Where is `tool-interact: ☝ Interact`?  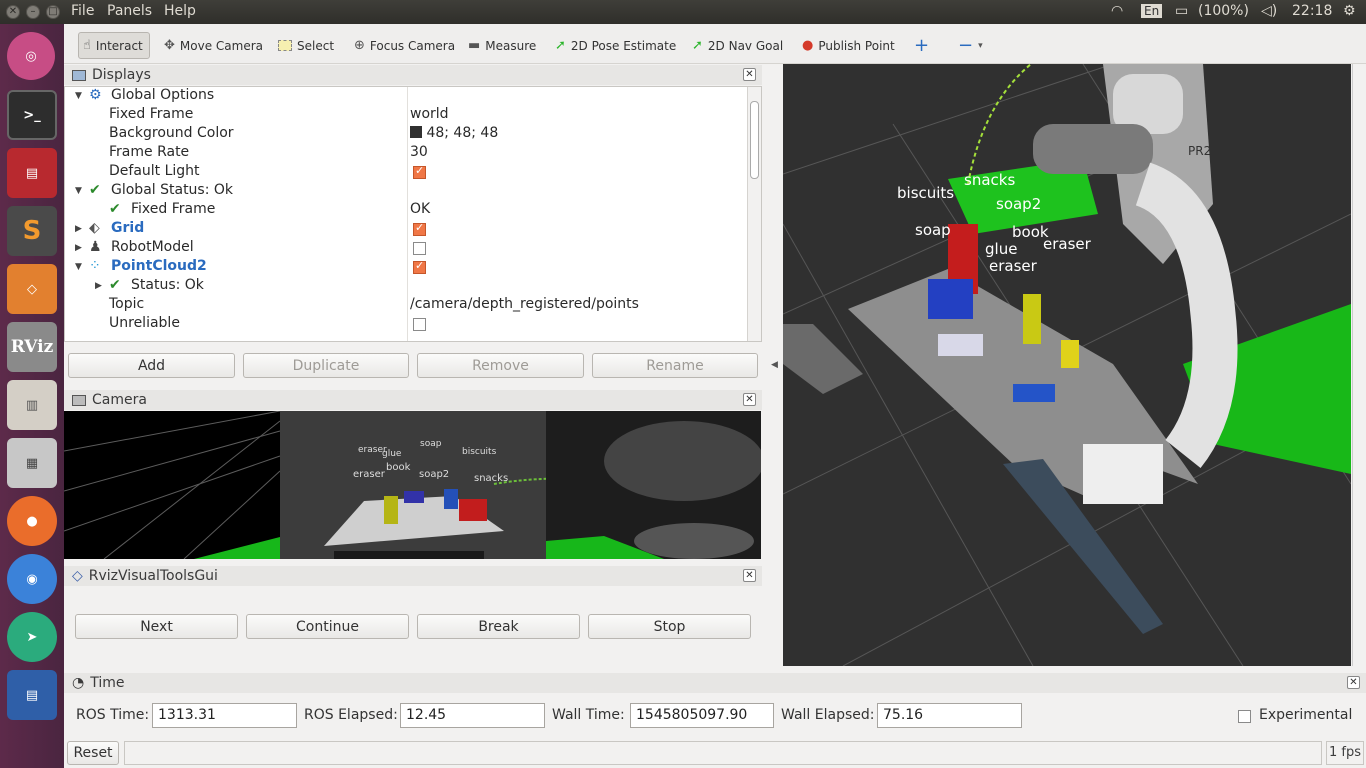 tool-interact: ☝ Interact is located at coordinates (114, 45).